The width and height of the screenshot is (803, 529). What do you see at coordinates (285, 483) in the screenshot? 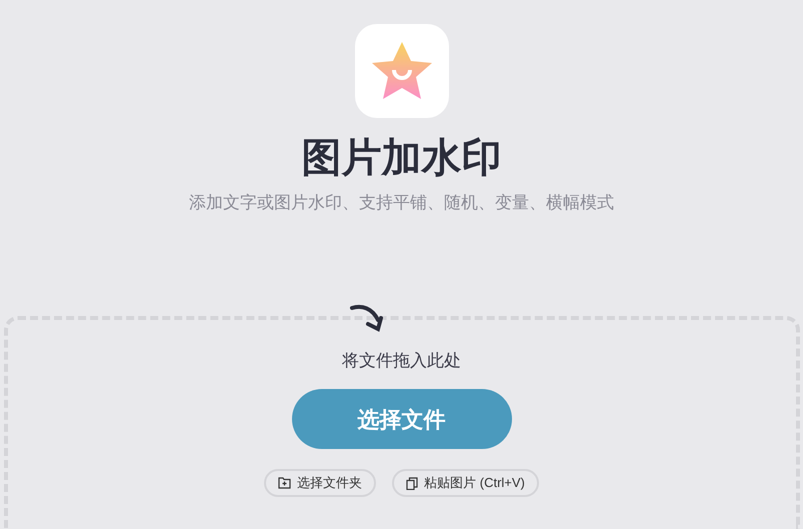
I see `folder-plus-icon` at bounding box center [285, 483].